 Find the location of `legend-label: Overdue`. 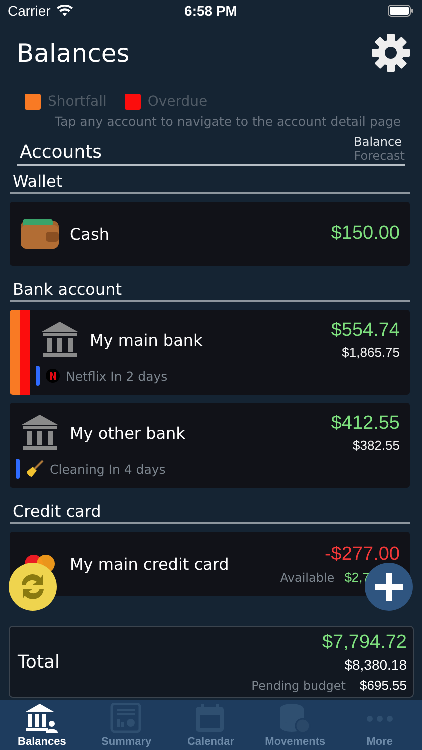

legend-label: Overdue is located at coordinates (178, 102).